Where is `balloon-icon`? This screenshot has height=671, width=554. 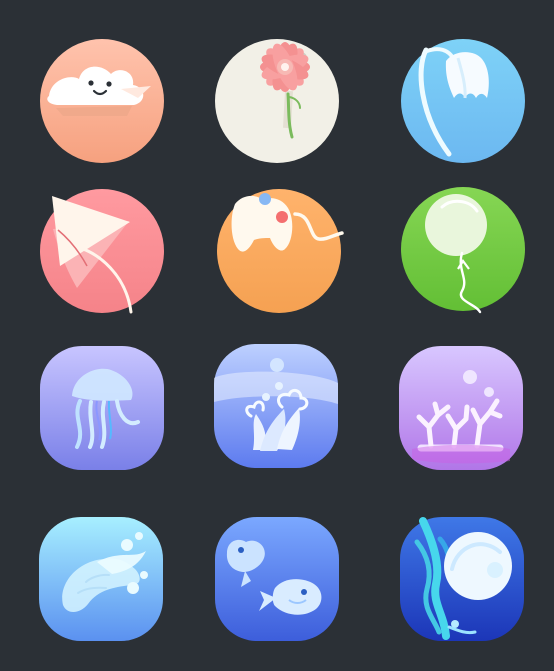 balloon-icon is located at coordinates (463, 250).